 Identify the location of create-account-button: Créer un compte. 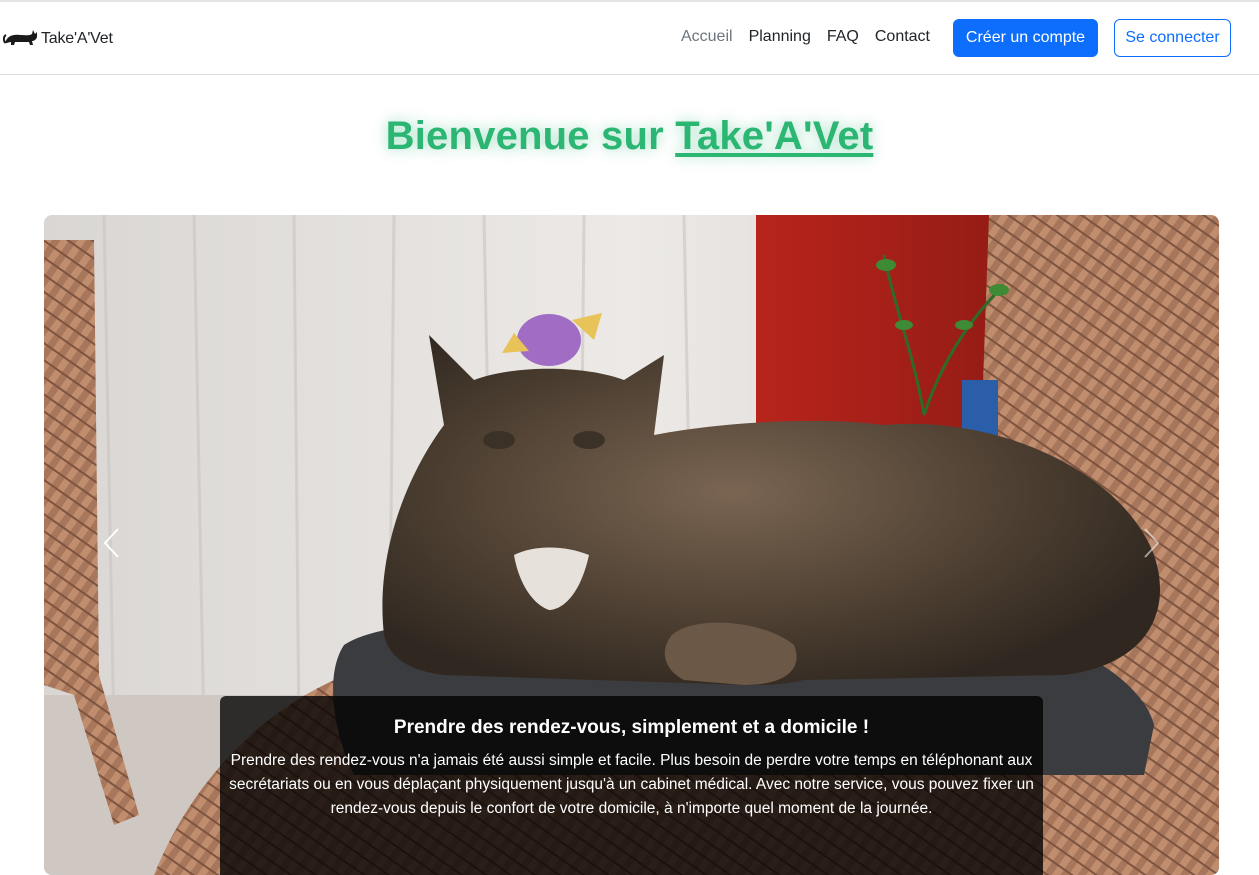
(1025, 38).